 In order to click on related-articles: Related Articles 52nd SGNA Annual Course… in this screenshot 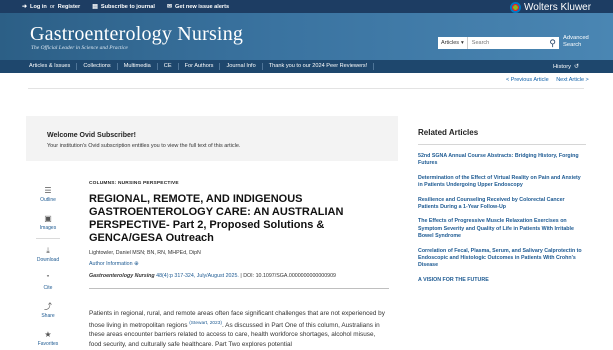, I will do `click(503, 209)`.